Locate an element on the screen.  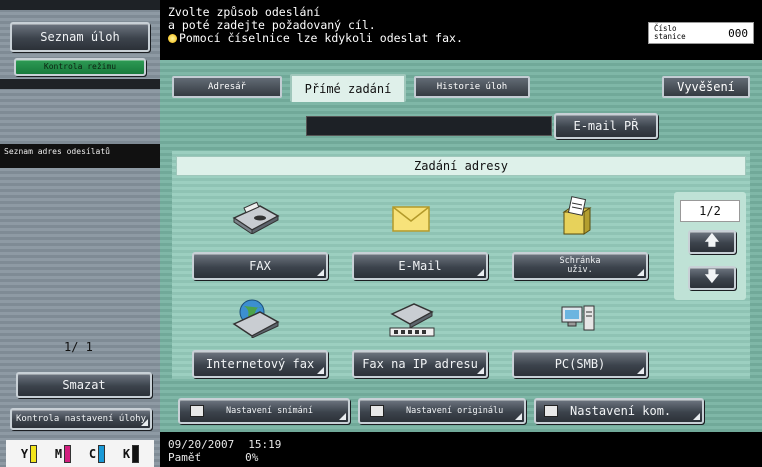
ip-fax-button: Fax na IP adresu is located at coordinates (420, 364).